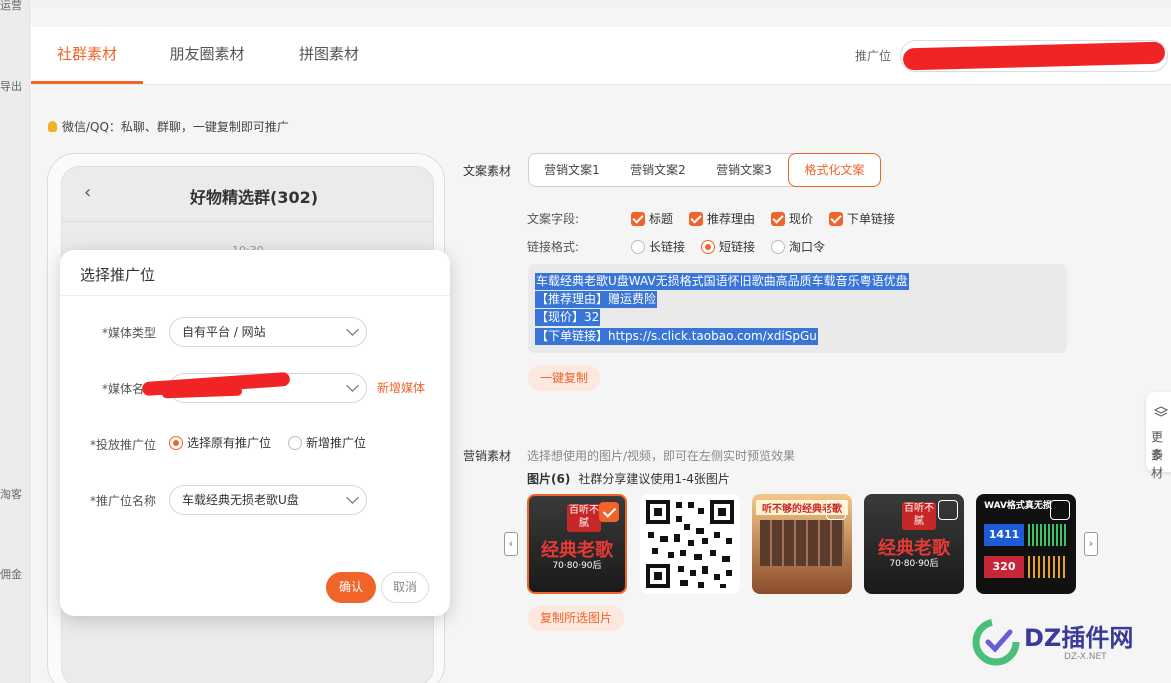  What do you see at coordinates (1085, 657) in the screenshot?
I see `brand-url: DZ-X.NET` at bounding box center [1085, 657].